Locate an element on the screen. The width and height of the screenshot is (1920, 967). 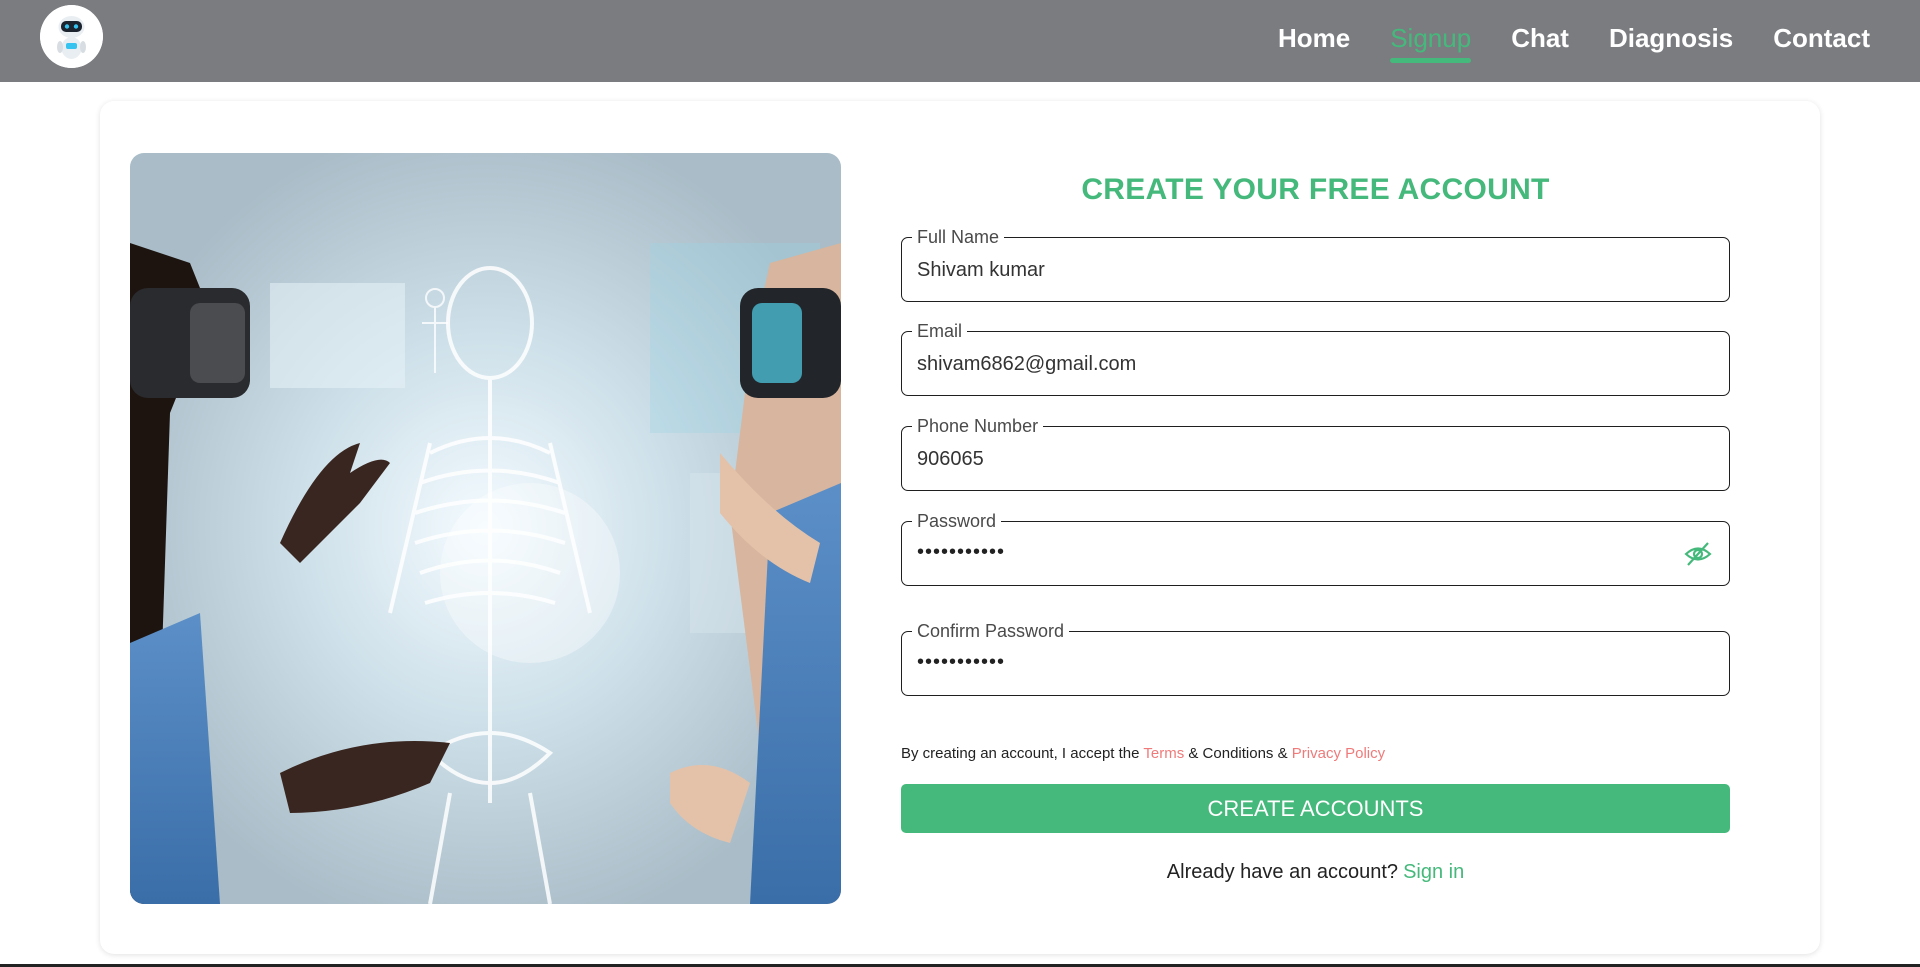
password-value: ••••••••••• is located at coordinates (961, 552).